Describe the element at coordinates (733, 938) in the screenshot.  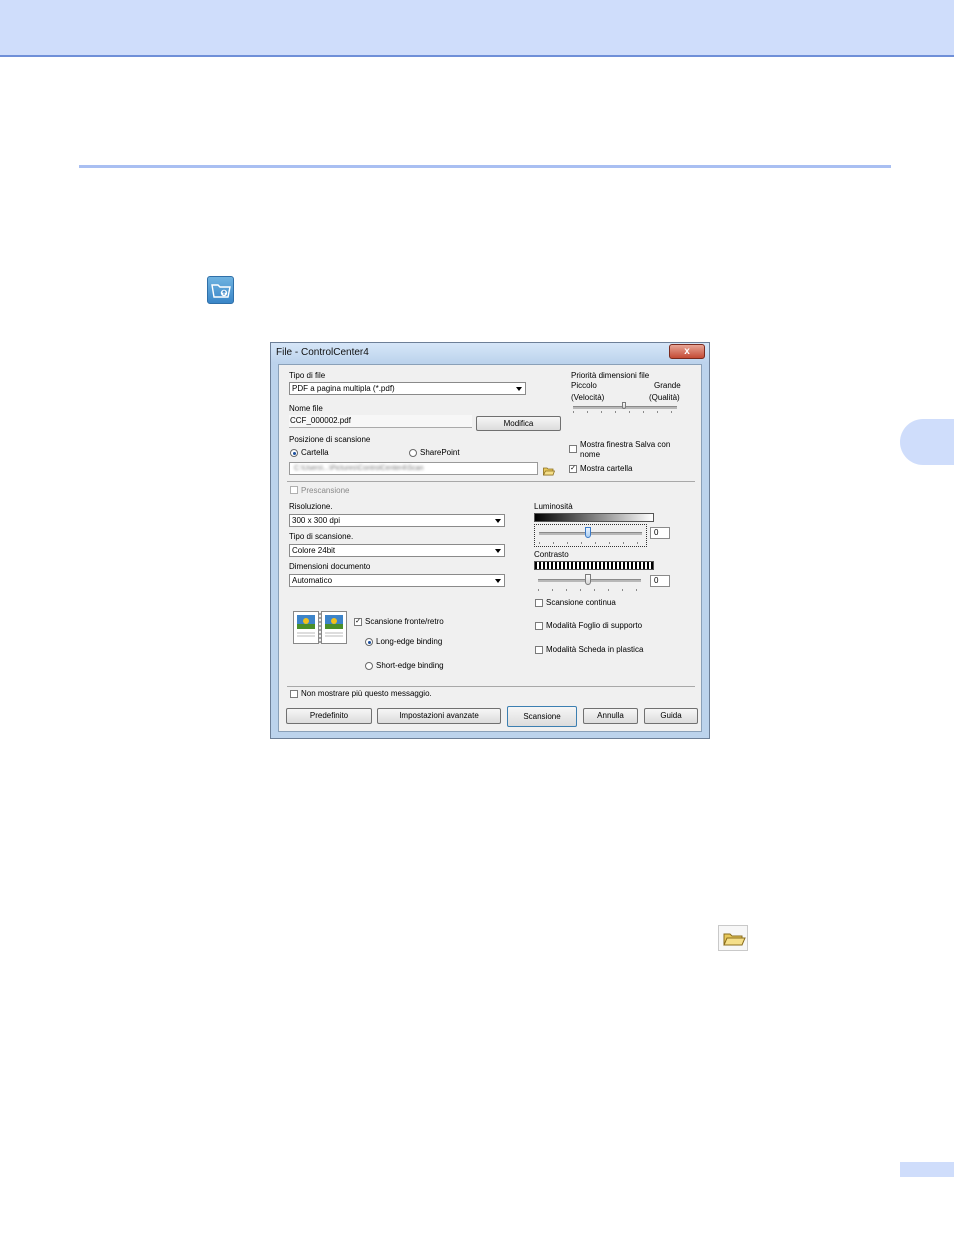
I see `folder-icon` at that location.